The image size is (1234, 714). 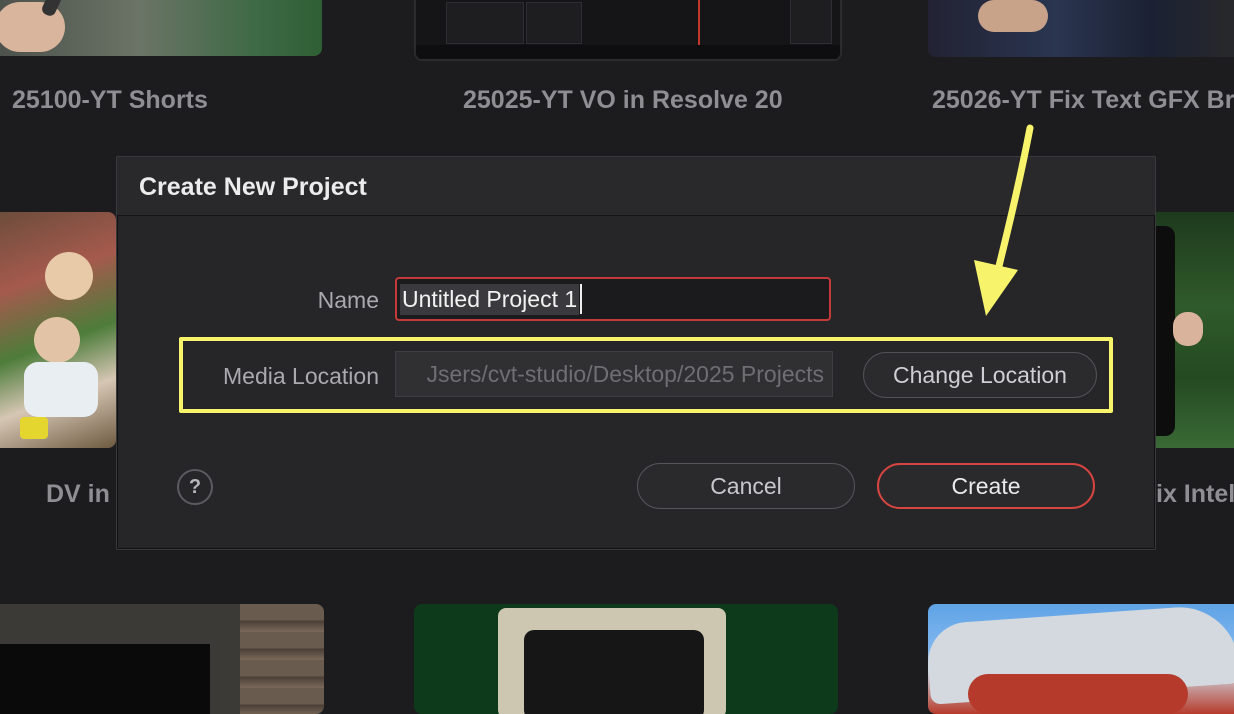 What do you see at coordinates (490, 299) in the screenshot?
I see `project-name-value: Untitled Project 1` at bounding box center [490, 299].